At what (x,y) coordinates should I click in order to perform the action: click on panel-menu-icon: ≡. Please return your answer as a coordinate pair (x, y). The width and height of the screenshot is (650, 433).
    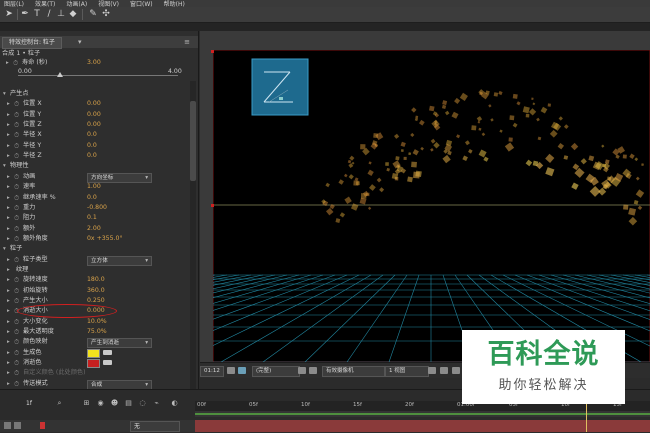
    Looking at the image, I should click on (187, 42).